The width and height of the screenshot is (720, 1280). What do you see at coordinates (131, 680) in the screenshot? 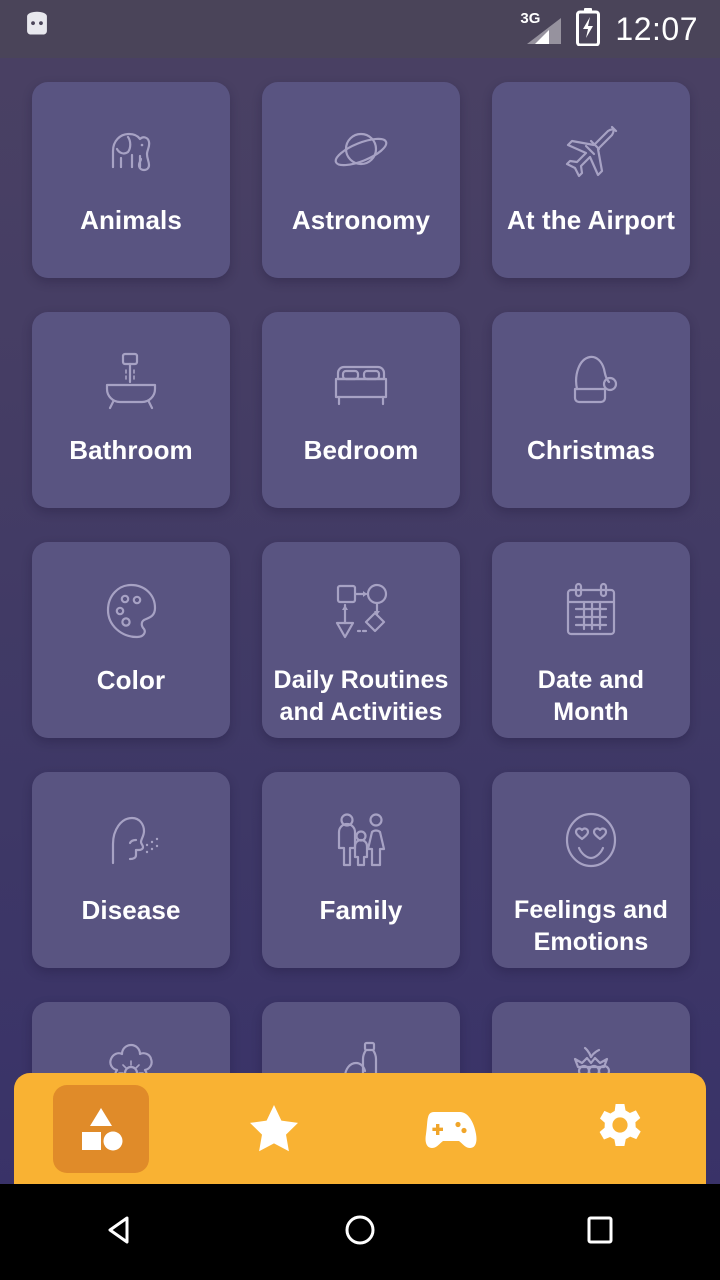
I see `category-card-label: Color` at bounding box center [131, 680].